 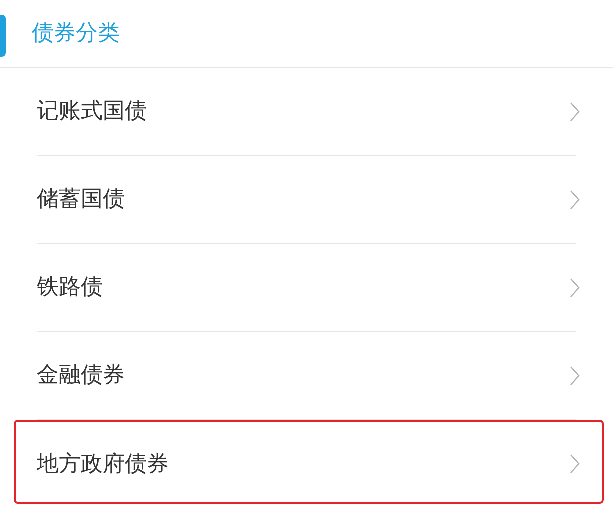 What do you see at coordinates (70, 288) in the screenshot?
I see `item-label: 铁路债` at bounding box center [70, 288].